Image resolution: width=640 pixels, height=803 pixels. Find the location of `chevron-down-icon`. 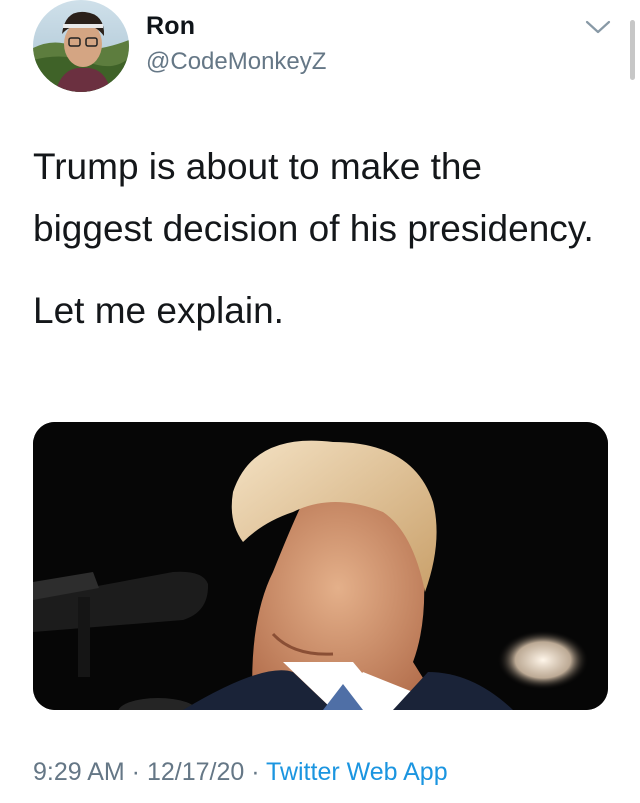

chevron-down-icon is located at coordinates (598, 27).